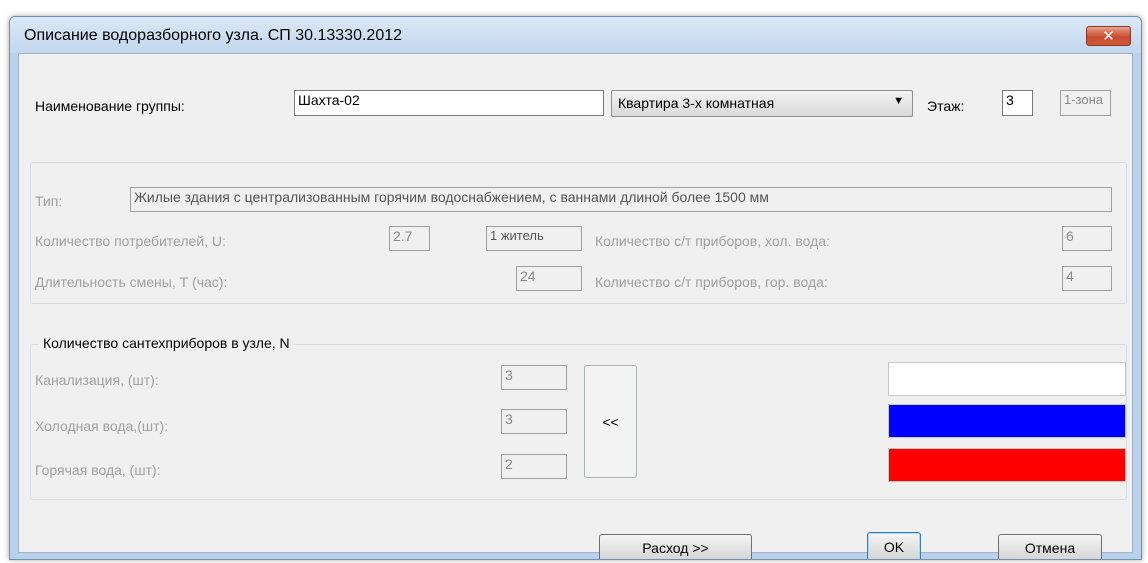  Describe the element at coordinates (1007, 421) in the screenshot. I see `cold-water-color-swatch` at that location.